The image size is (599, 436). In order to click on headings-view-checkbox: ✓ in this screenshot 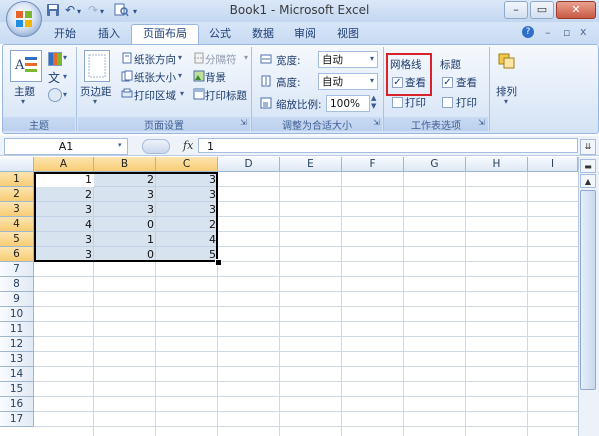, I will do `click(447, 82)`.